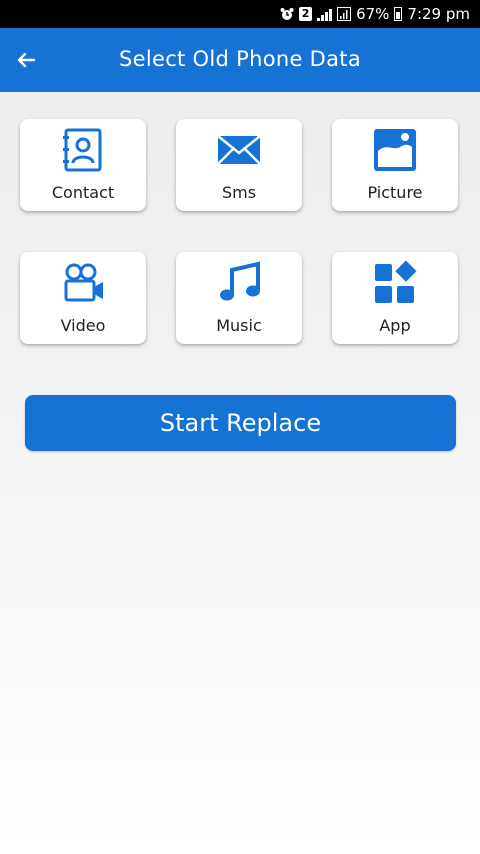  What do you see at coordinates (398, 14) in the screenshot?
I see `battery-icon` at bounding box center [398, 14].